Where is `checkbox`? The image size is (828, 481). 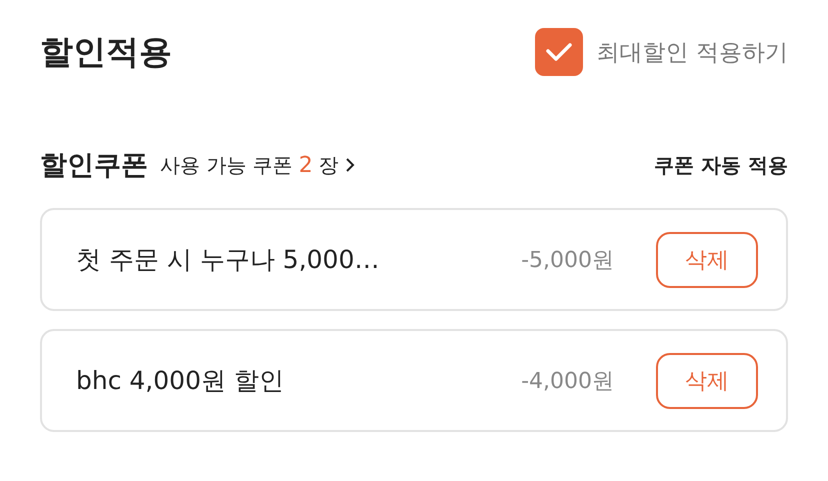
checkbox is located at coordinates (558, 52).